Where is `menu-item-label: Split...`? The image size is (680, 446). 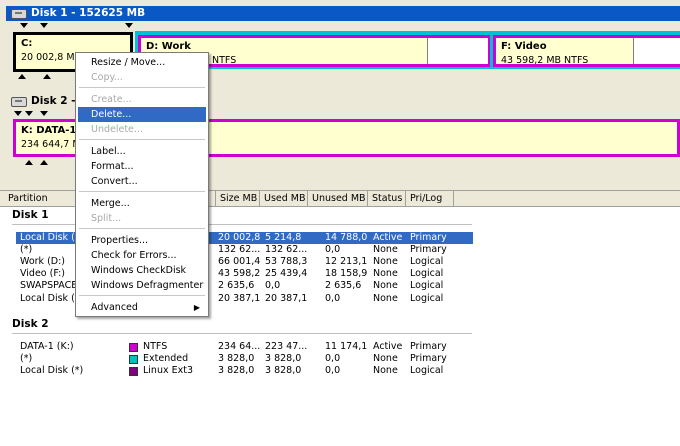
menu-item-label: Split... is located at coordinates (106, 218).